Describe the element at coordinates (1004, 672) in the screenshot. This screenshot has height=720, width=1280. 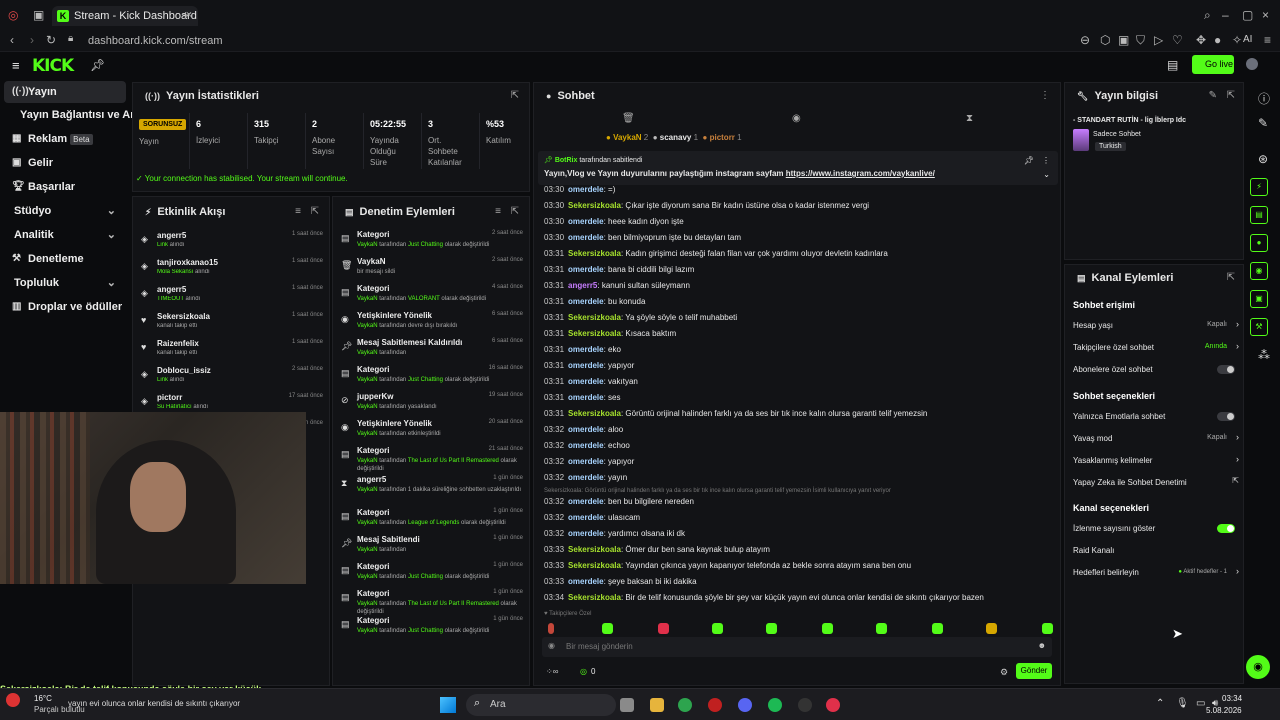
I see `chat-settings-icon: ⚙` at that location.